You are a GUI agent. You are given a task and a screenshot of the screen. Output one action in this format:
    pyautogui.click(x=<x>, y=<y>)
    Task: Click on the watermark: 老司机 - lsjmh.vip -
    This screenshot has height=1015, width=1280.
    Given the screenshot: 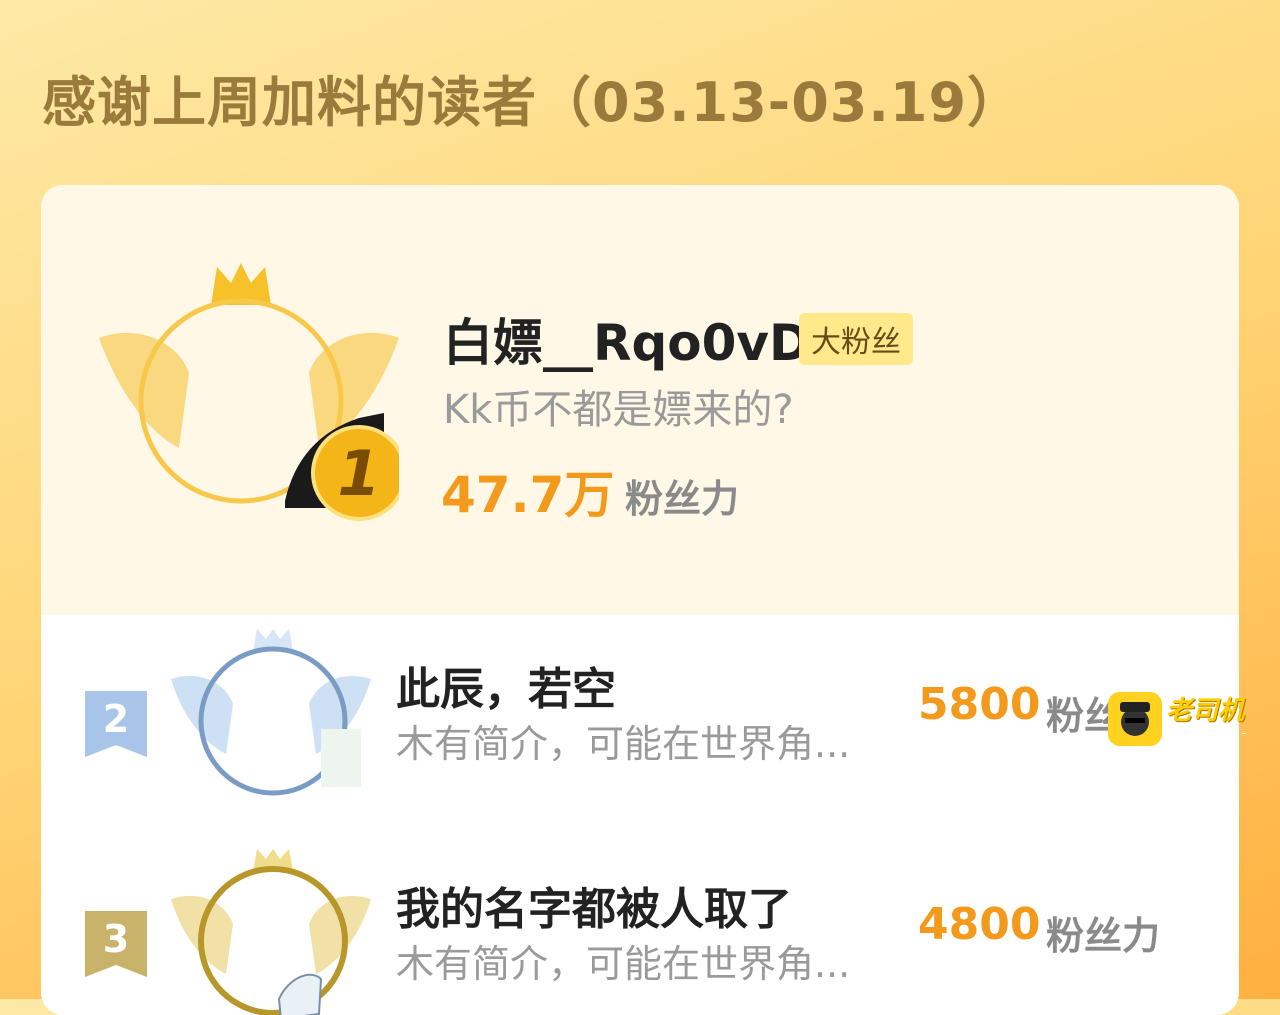 What is the action you would take?
    pyautogui.click(x=1188, y=720)
    